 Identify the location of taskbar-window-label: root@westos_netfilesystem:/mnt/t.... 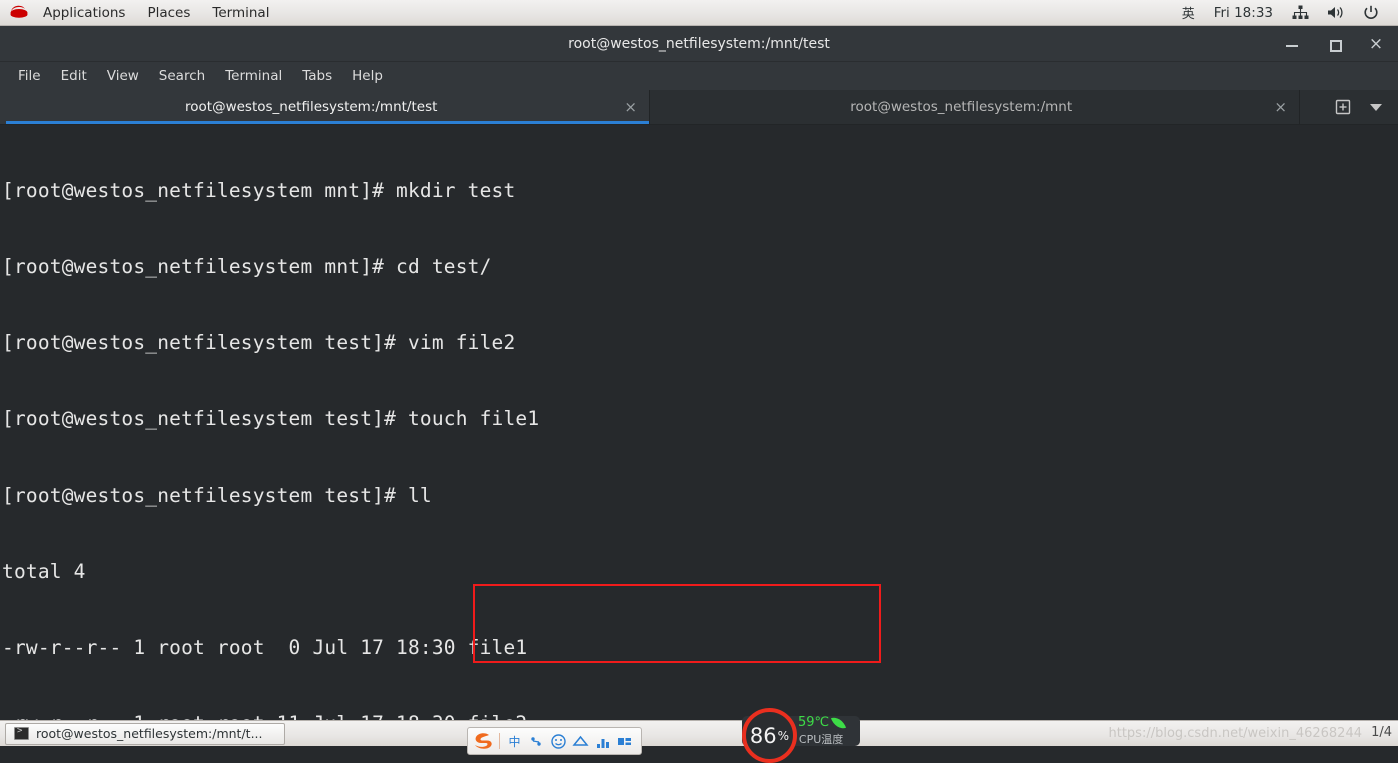
(149, 733).